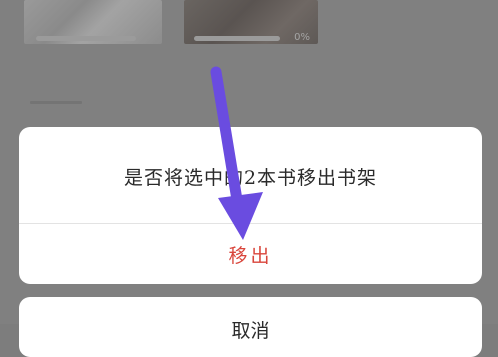 The width and height of the screenshot is (498, 357). Describe the element at coordinates (250, 177) in the screenshot. I see `dialog-message: 是否将选中的2本书移出书架` at that location.